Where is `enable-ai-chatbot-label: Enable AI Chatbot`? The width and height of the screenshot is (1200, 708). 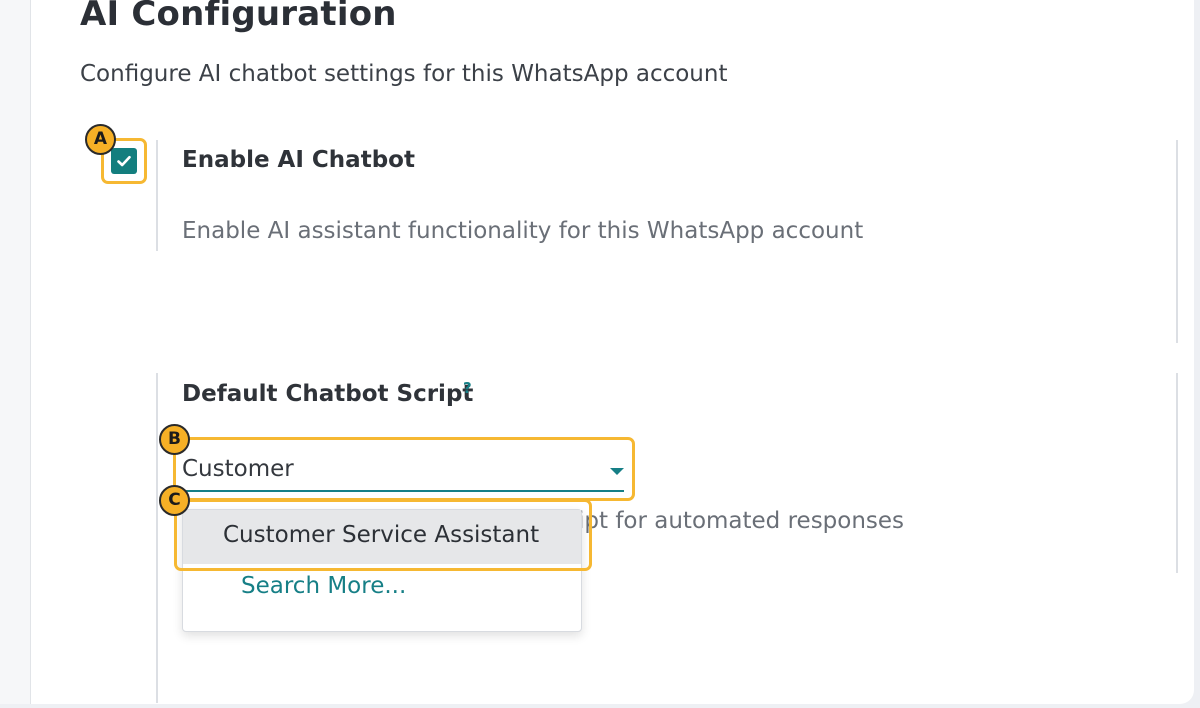
enable-ai-chatbot-label: Enable AI Chatbot is located at coordinates (298, 160).